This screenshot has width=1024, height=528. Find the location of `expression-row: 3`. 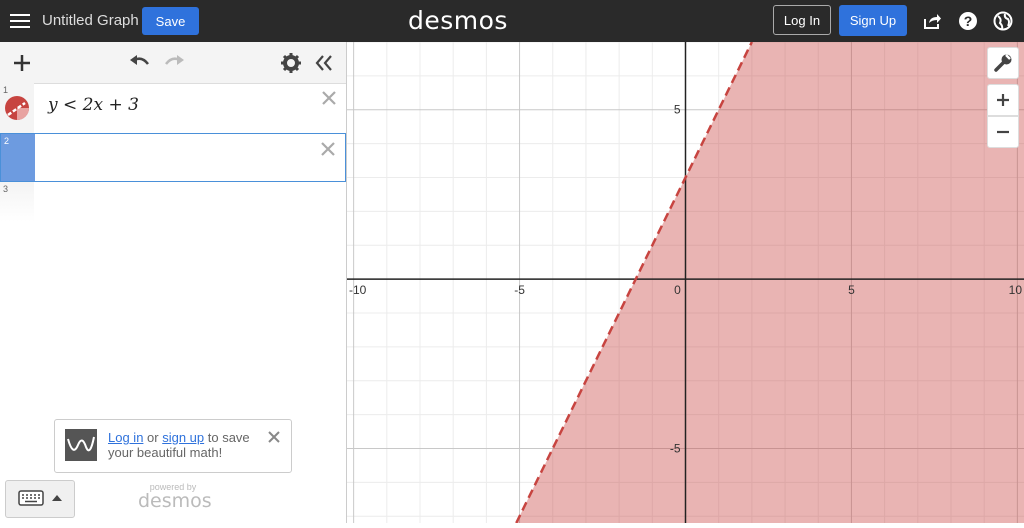

expression-row: 3 is located at coordinates (173, 202).